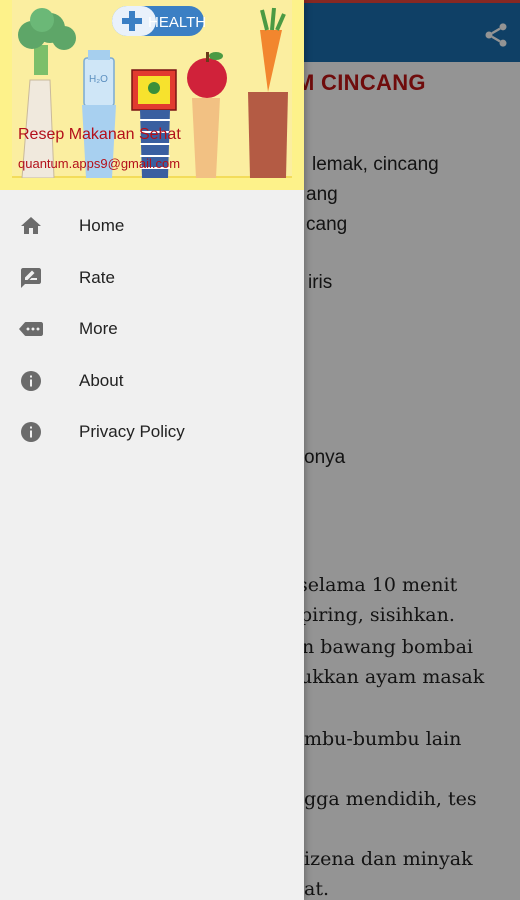  Describe the element at coordinates (207, 75) in the screenshot. I see `apple-icon` at that location.